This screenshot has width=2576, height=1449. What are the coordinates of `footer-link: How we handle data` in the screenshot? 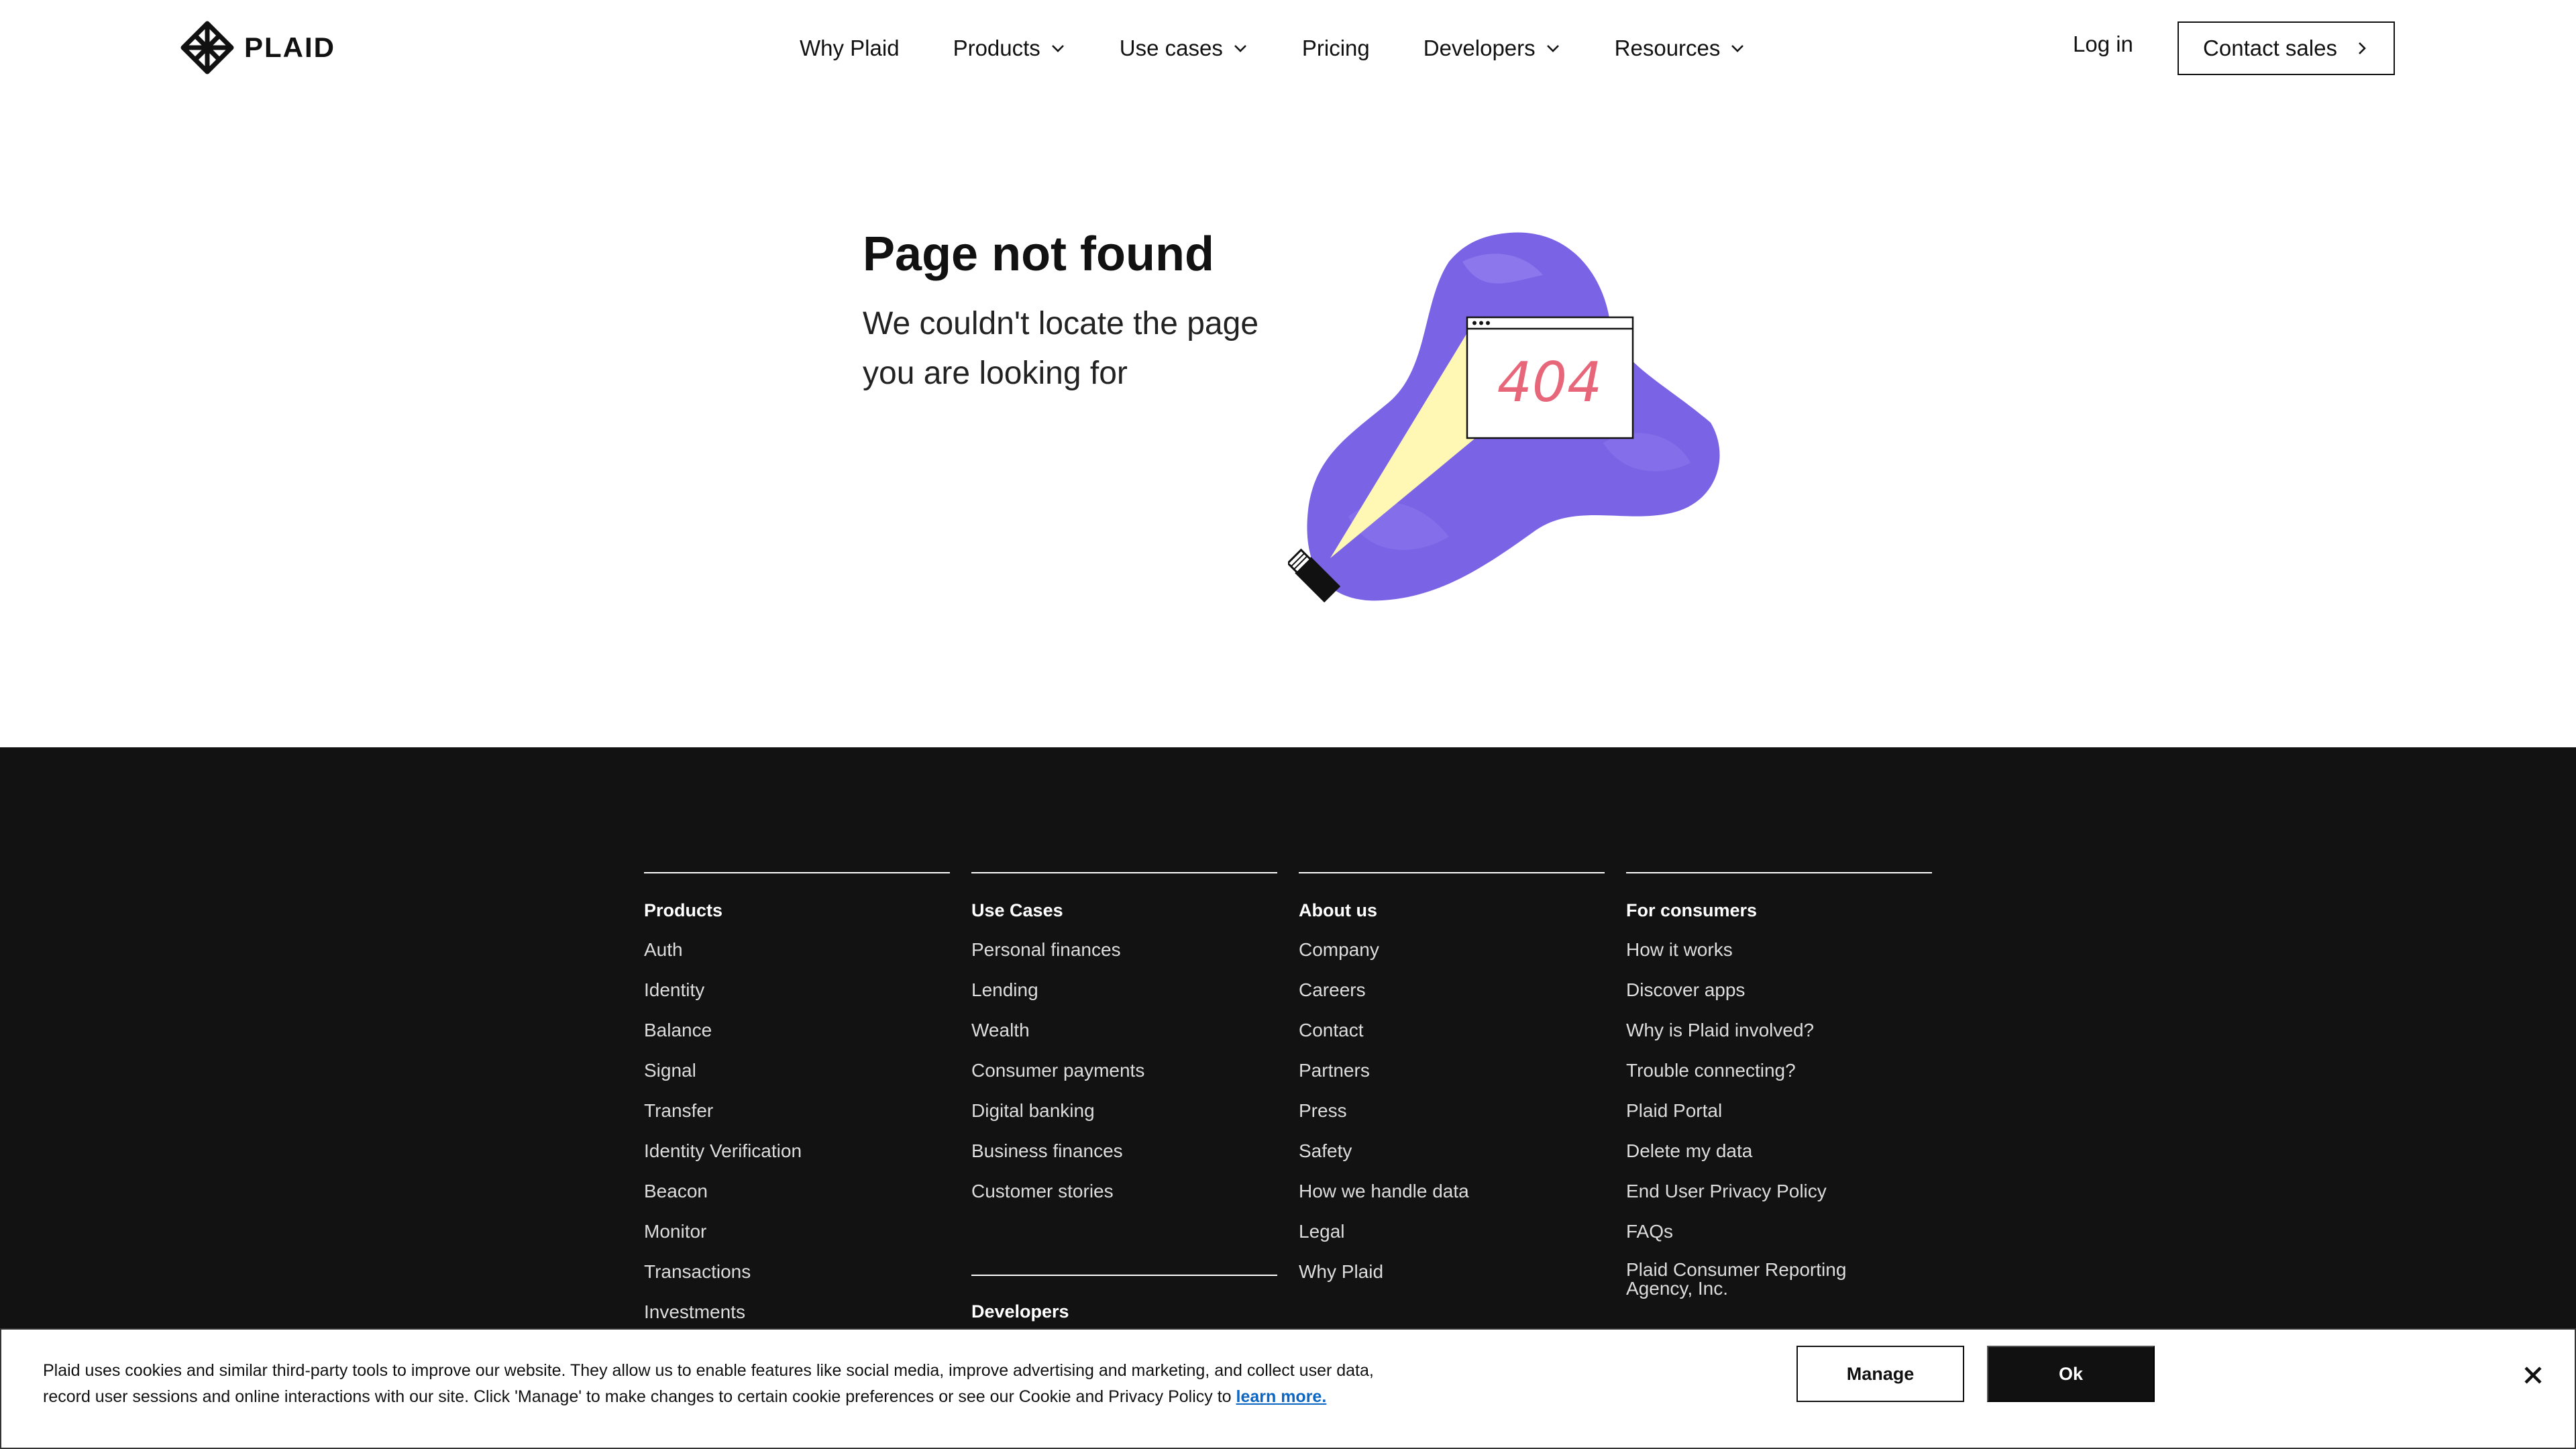 It's located at (1452, 1200).